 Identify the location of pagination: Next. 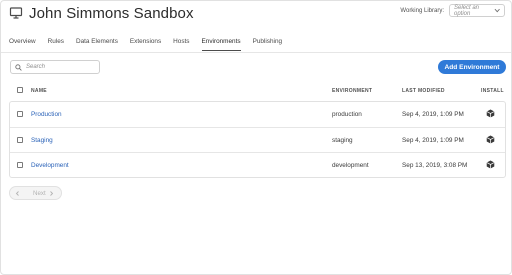
(35, 193).